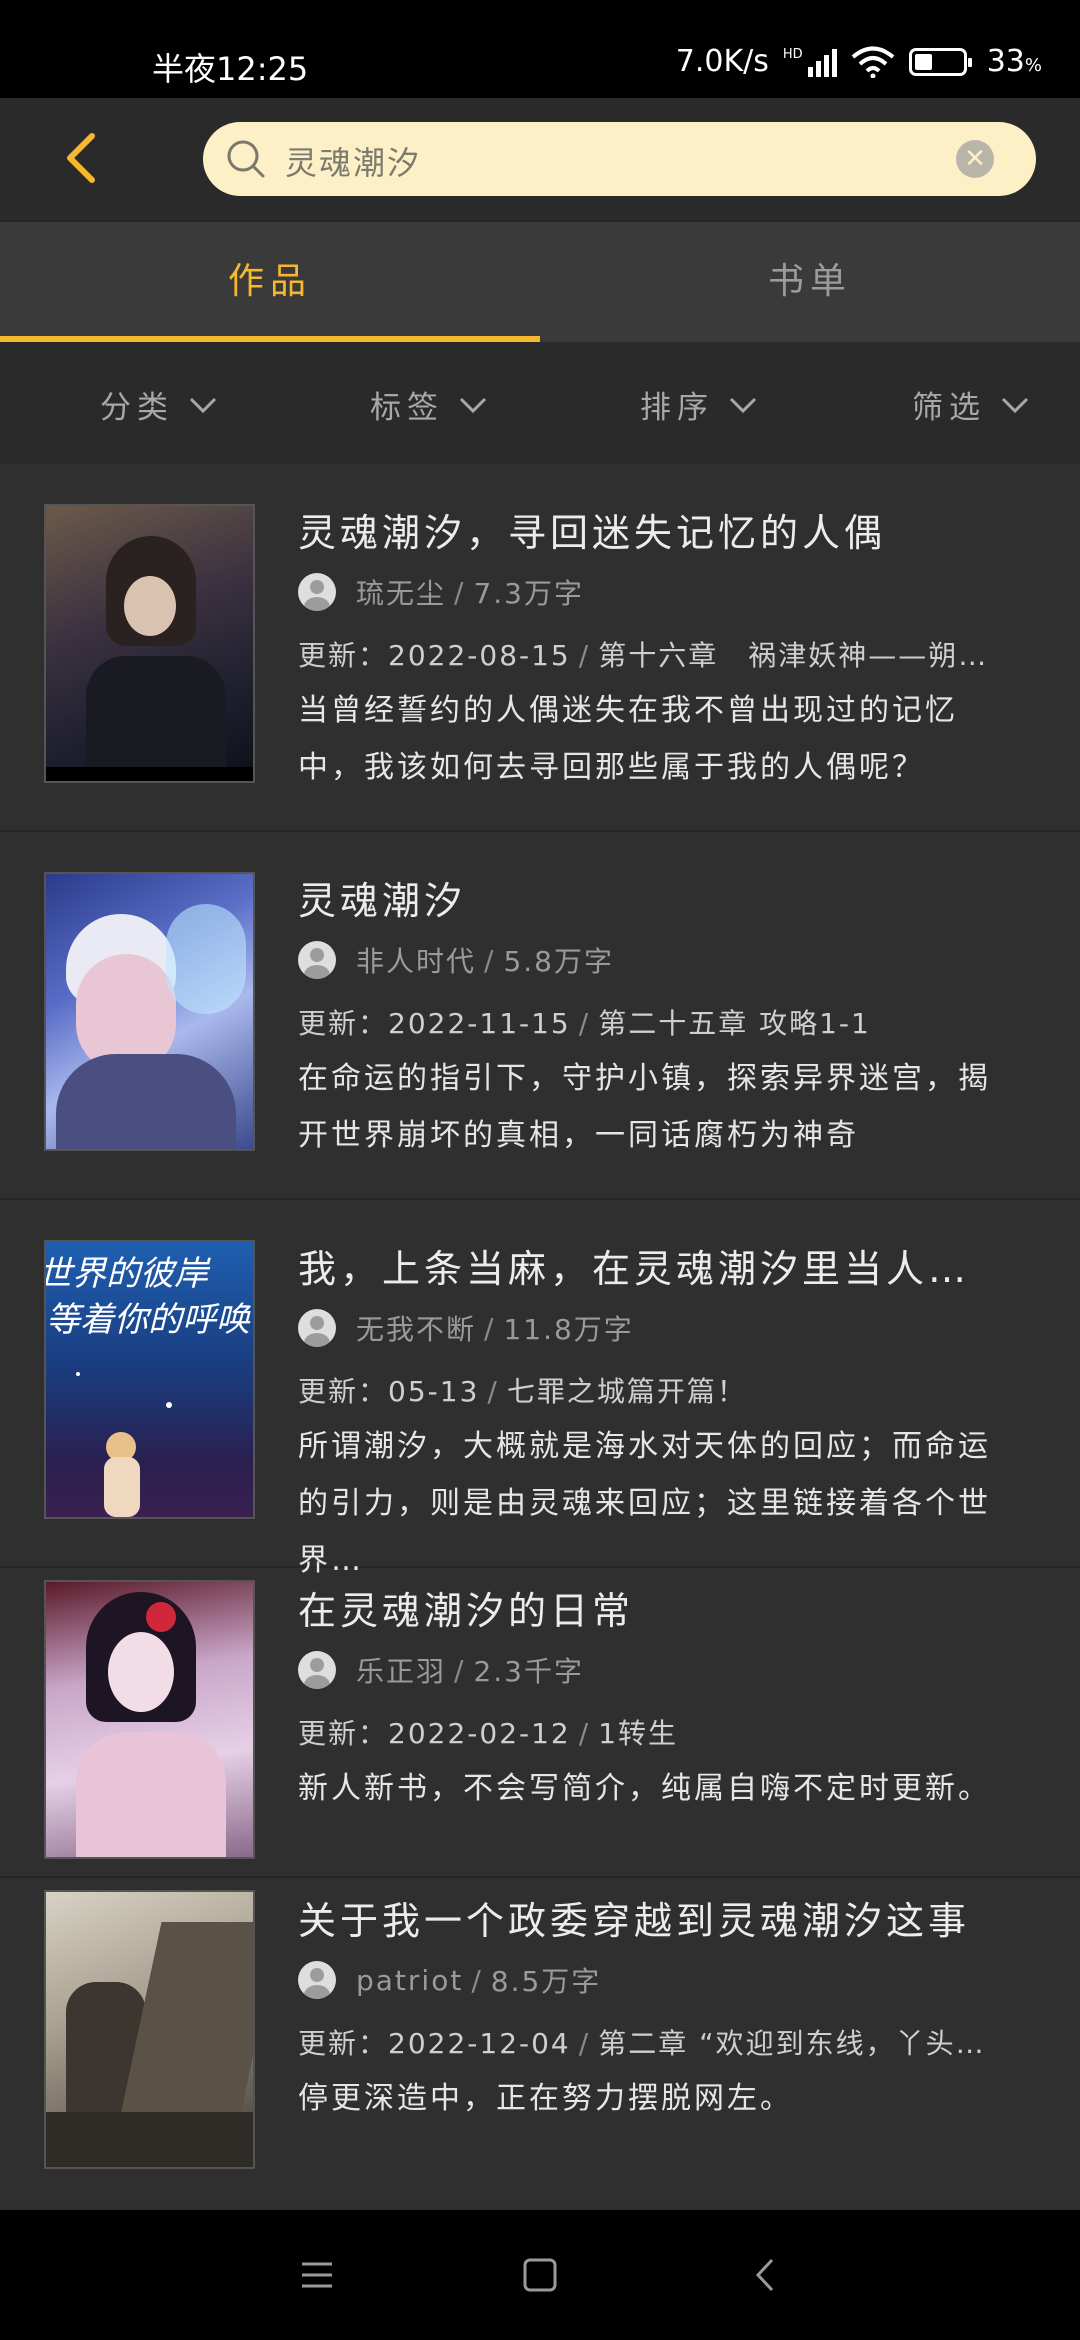  I want to click on book-meta: 乐正羽/2.3千字, so click(441, 1670).